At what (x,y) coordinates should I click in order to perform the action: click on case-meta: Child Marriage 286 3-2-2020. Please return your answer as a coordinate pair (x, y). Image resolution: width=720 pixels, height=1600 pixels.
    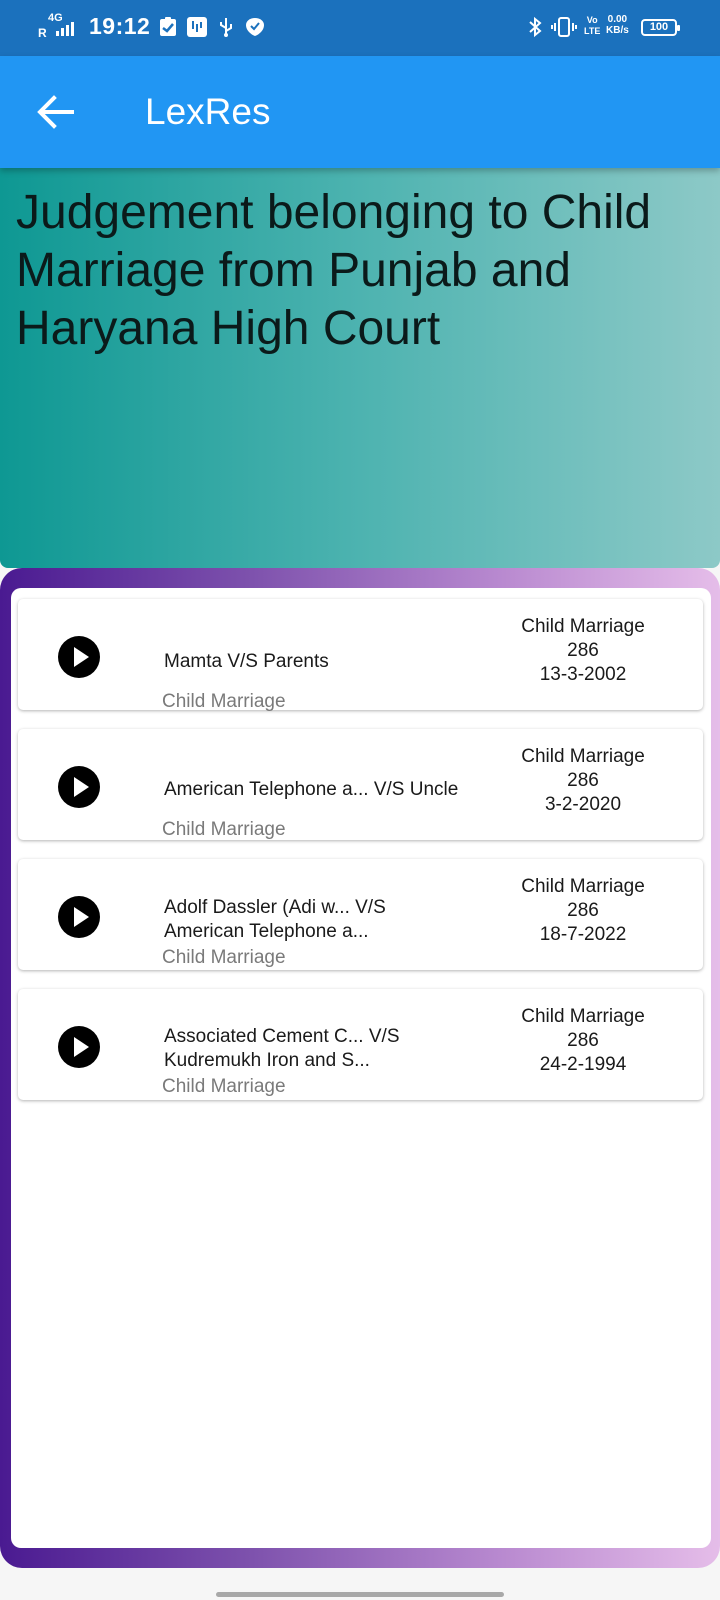
    Looking at the image, I should click on (583, 781).